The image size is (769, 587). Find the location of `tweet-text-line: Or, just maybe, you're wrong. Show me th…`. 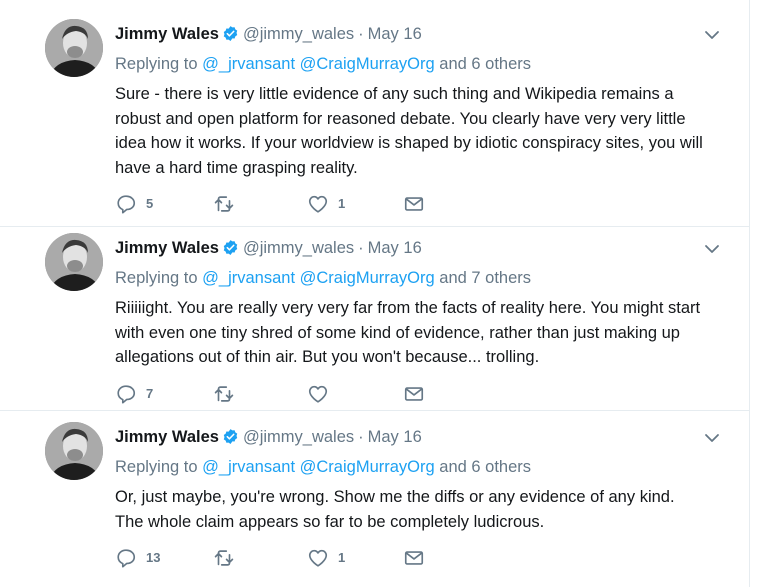

tweet-text-line: Or, just maybe, you're wrong. Show me th… is located at coordinates (395, 497).